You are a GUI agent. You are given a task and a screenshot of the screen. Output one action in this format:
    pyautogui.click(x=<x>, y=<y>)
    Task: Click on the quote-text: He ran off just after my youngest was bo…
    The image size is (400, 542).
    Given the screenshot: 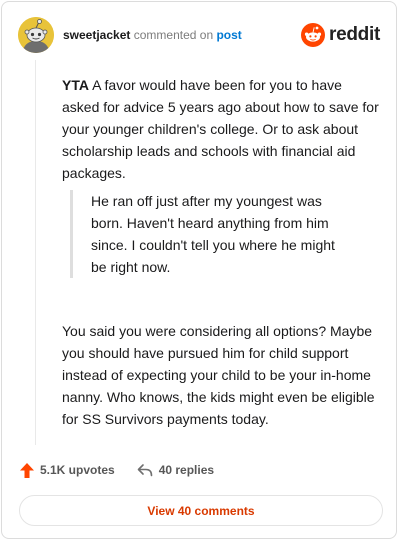 What is the action you would take?
    pyautogui.click(x=213, y=234)
    